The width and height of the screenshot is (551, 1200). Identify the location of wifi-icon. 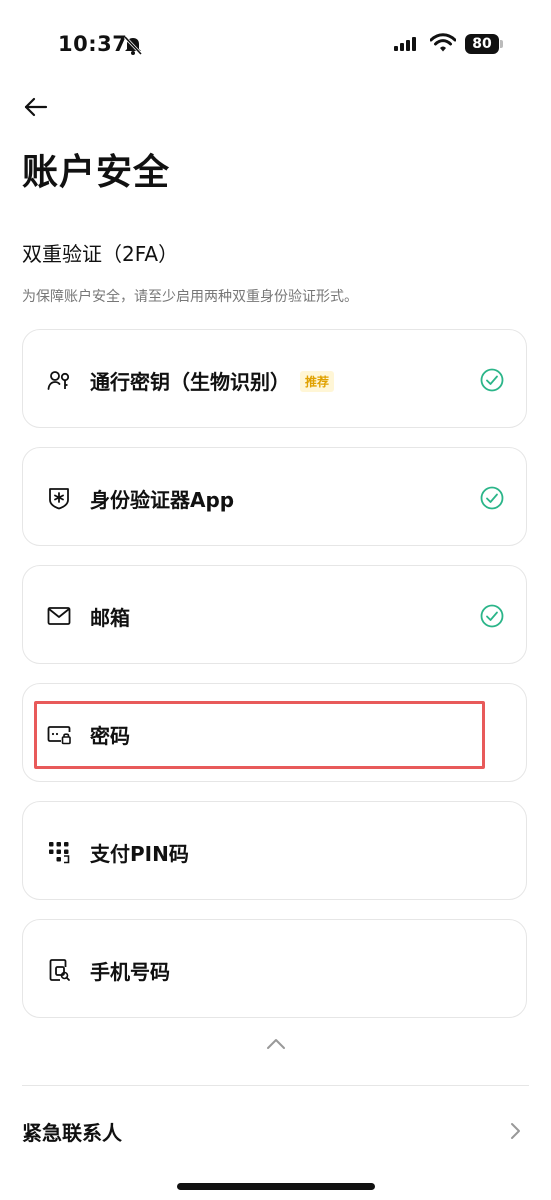
(443, 42).